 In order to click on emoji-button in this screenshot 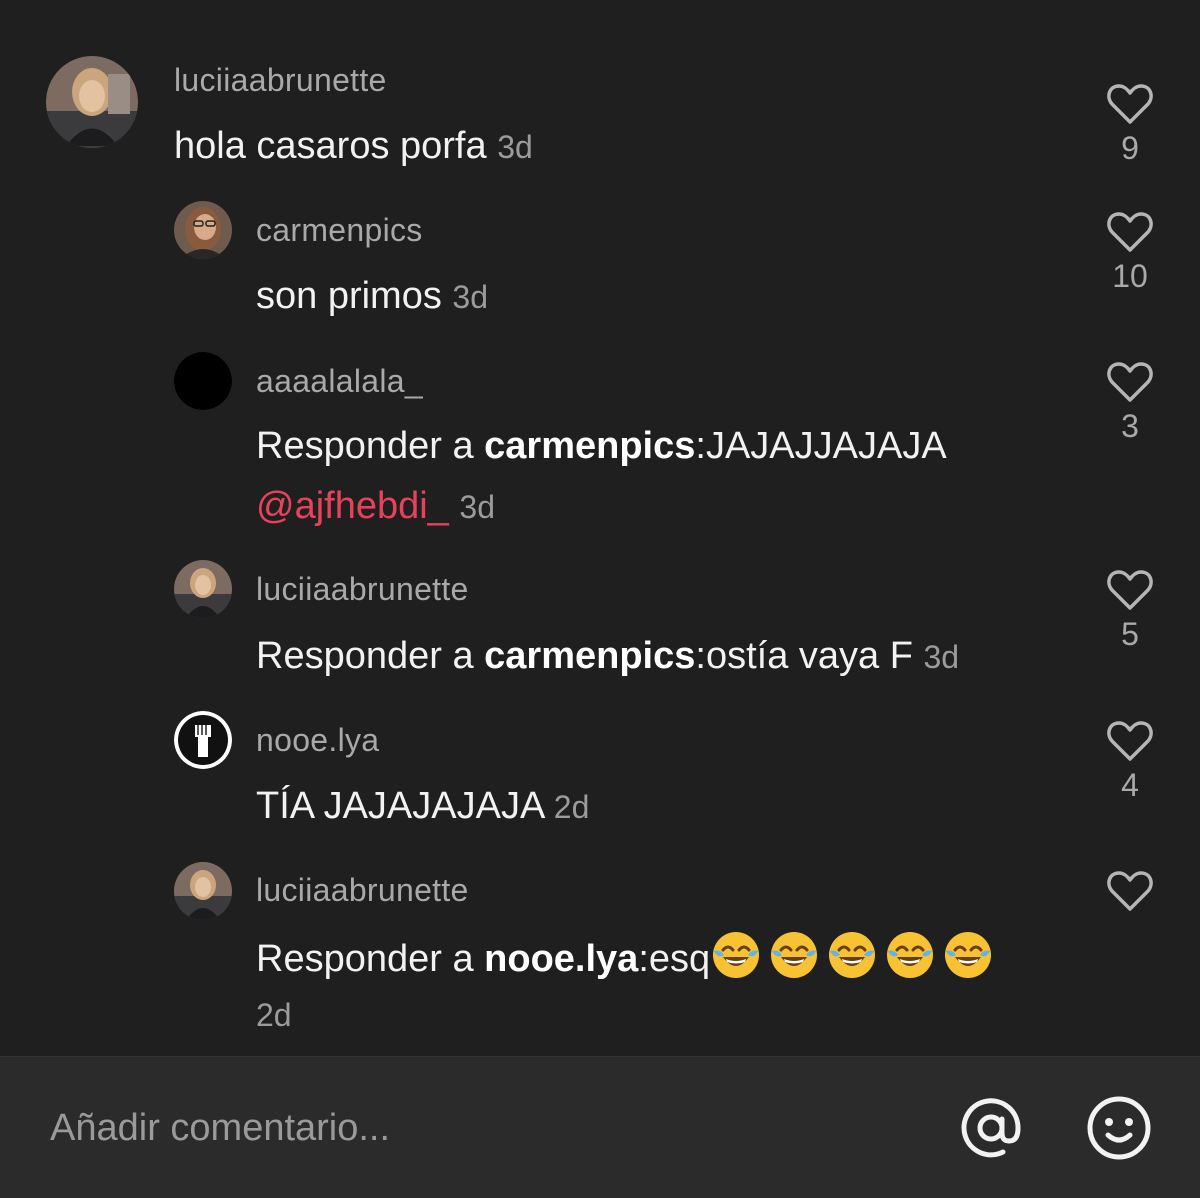, I will do `click(1119, 1128)`.